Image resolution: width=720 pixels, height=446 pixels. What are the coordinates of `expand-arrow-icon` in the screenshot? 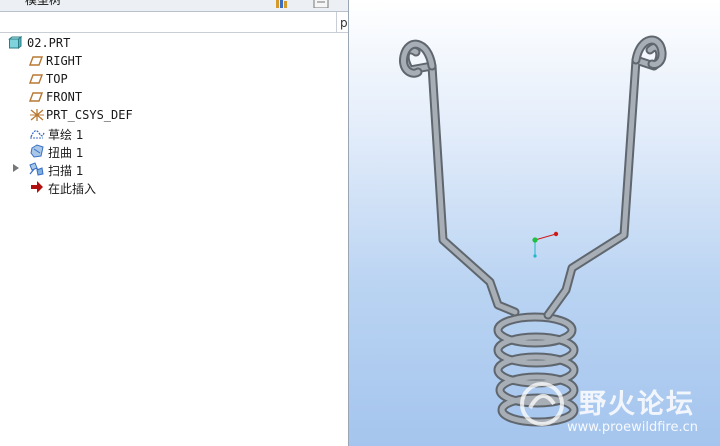 It's located at (16, 168).